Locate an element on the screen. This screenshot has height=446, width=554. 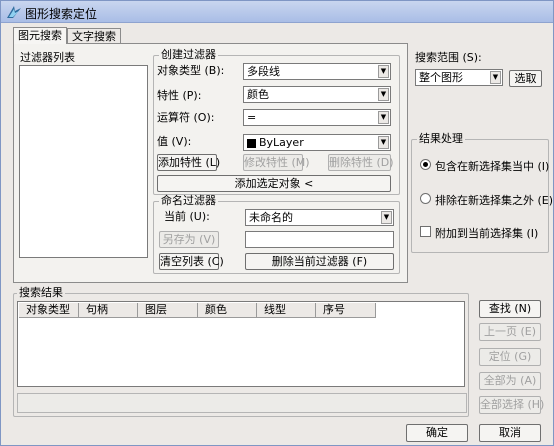
column-index: 序号 is located at coordinates (346, 310).